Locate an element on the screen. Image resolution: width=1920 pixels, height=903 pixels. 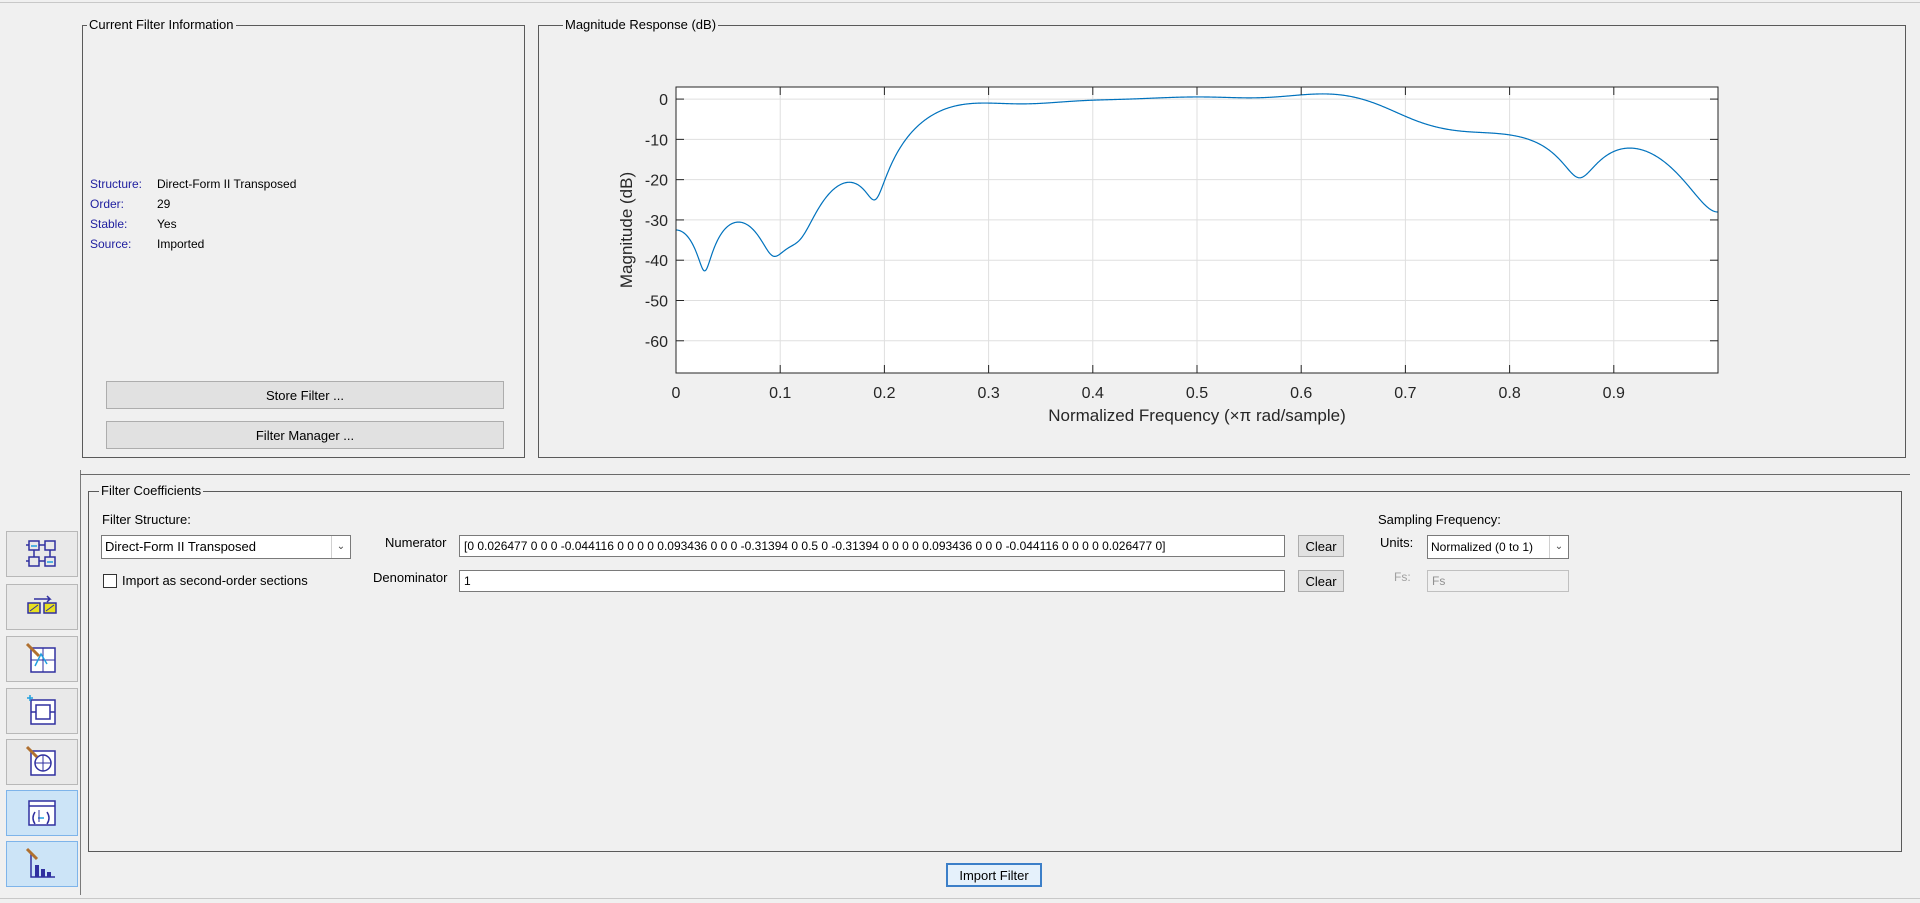
pole-zero-editor-icon is located at coordinates (40, 657).